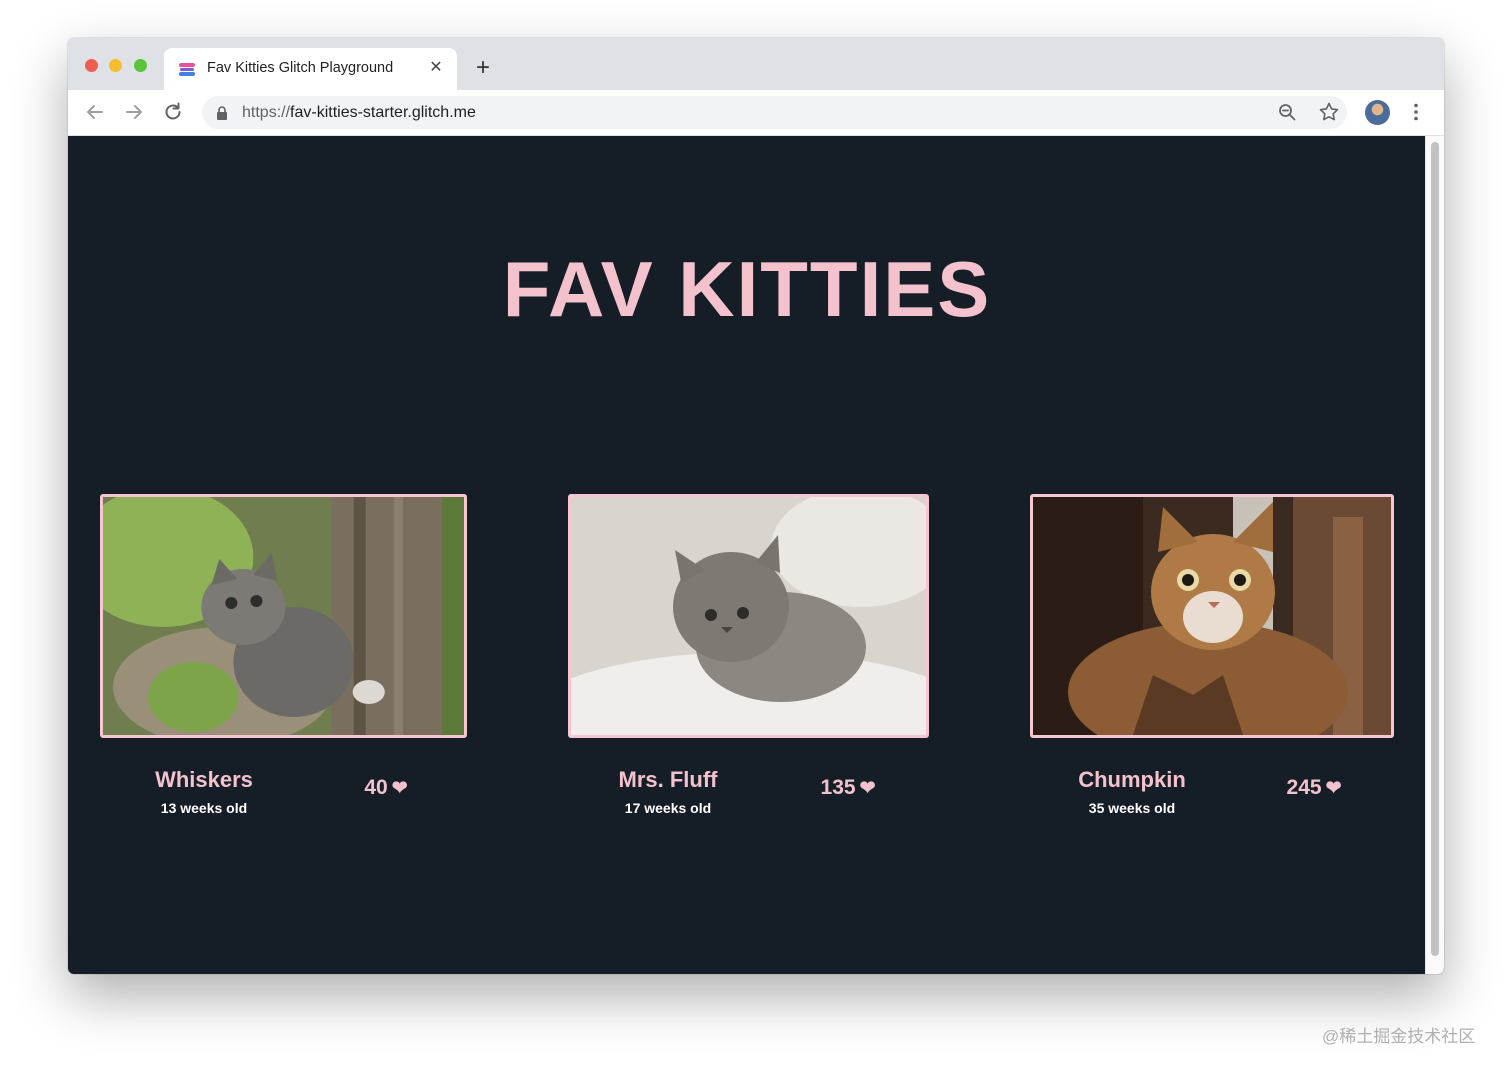 This screenshot has width=1512, height=1072. What do you see at coordinates (222, 113) in the screenshot?
I see `lock-icon` at bounding box center [222, 113].